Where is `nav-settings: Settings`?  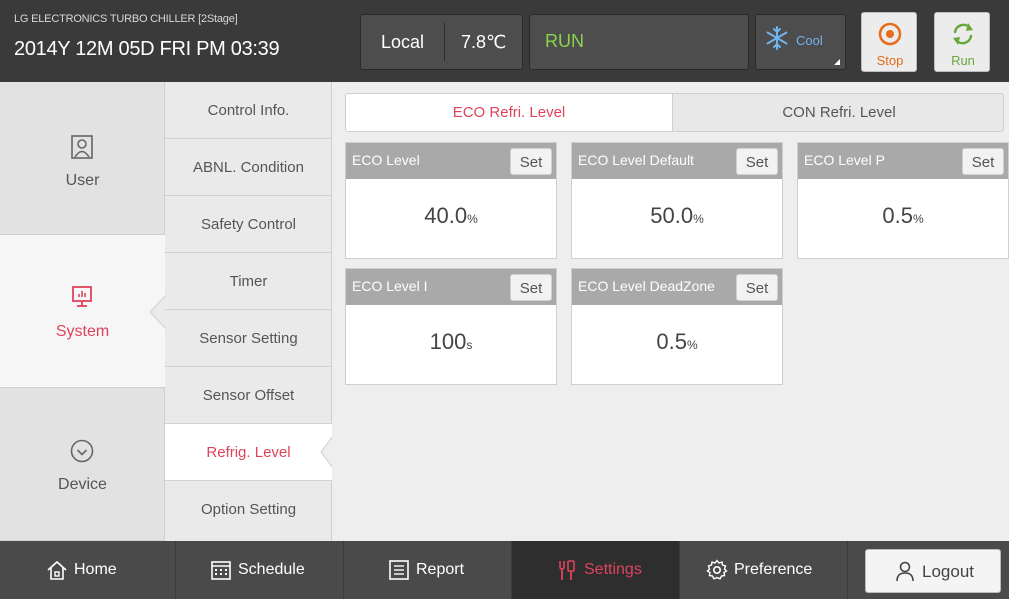
nav-settings: Settings is located at coordinates (596, 570).